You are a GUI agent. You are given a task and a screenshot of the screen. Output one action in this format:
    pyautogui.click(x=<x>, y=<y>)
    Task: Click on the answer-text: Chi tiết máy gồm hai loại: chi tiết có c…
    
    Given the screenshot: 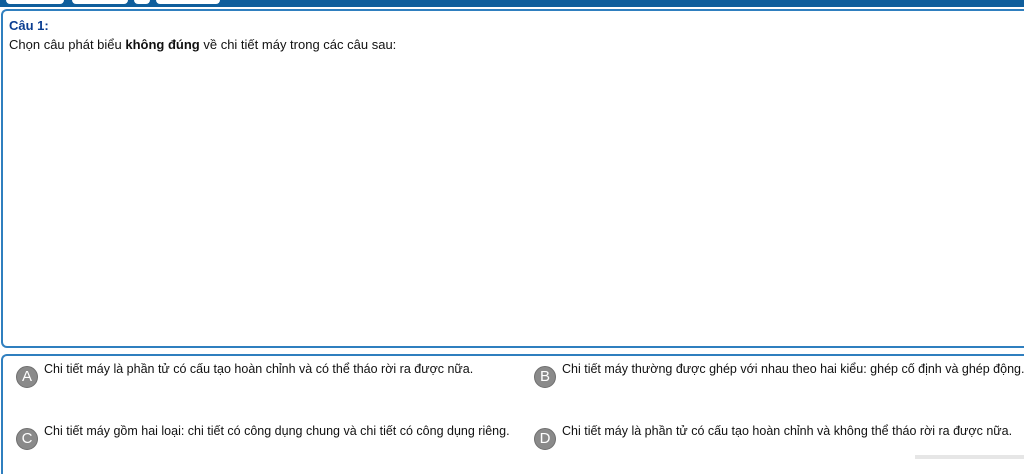 What is the action you would take?
    pyautogui.click(x=277, y=431)
    